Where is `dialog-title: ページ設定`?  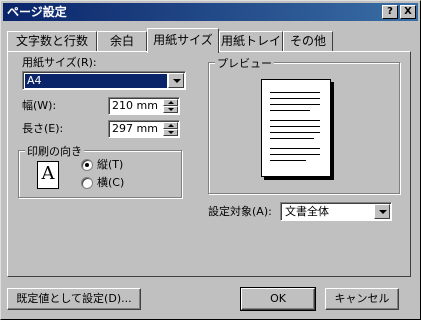 dialog-title: ページ設定 is located at coordinates (37, 12).